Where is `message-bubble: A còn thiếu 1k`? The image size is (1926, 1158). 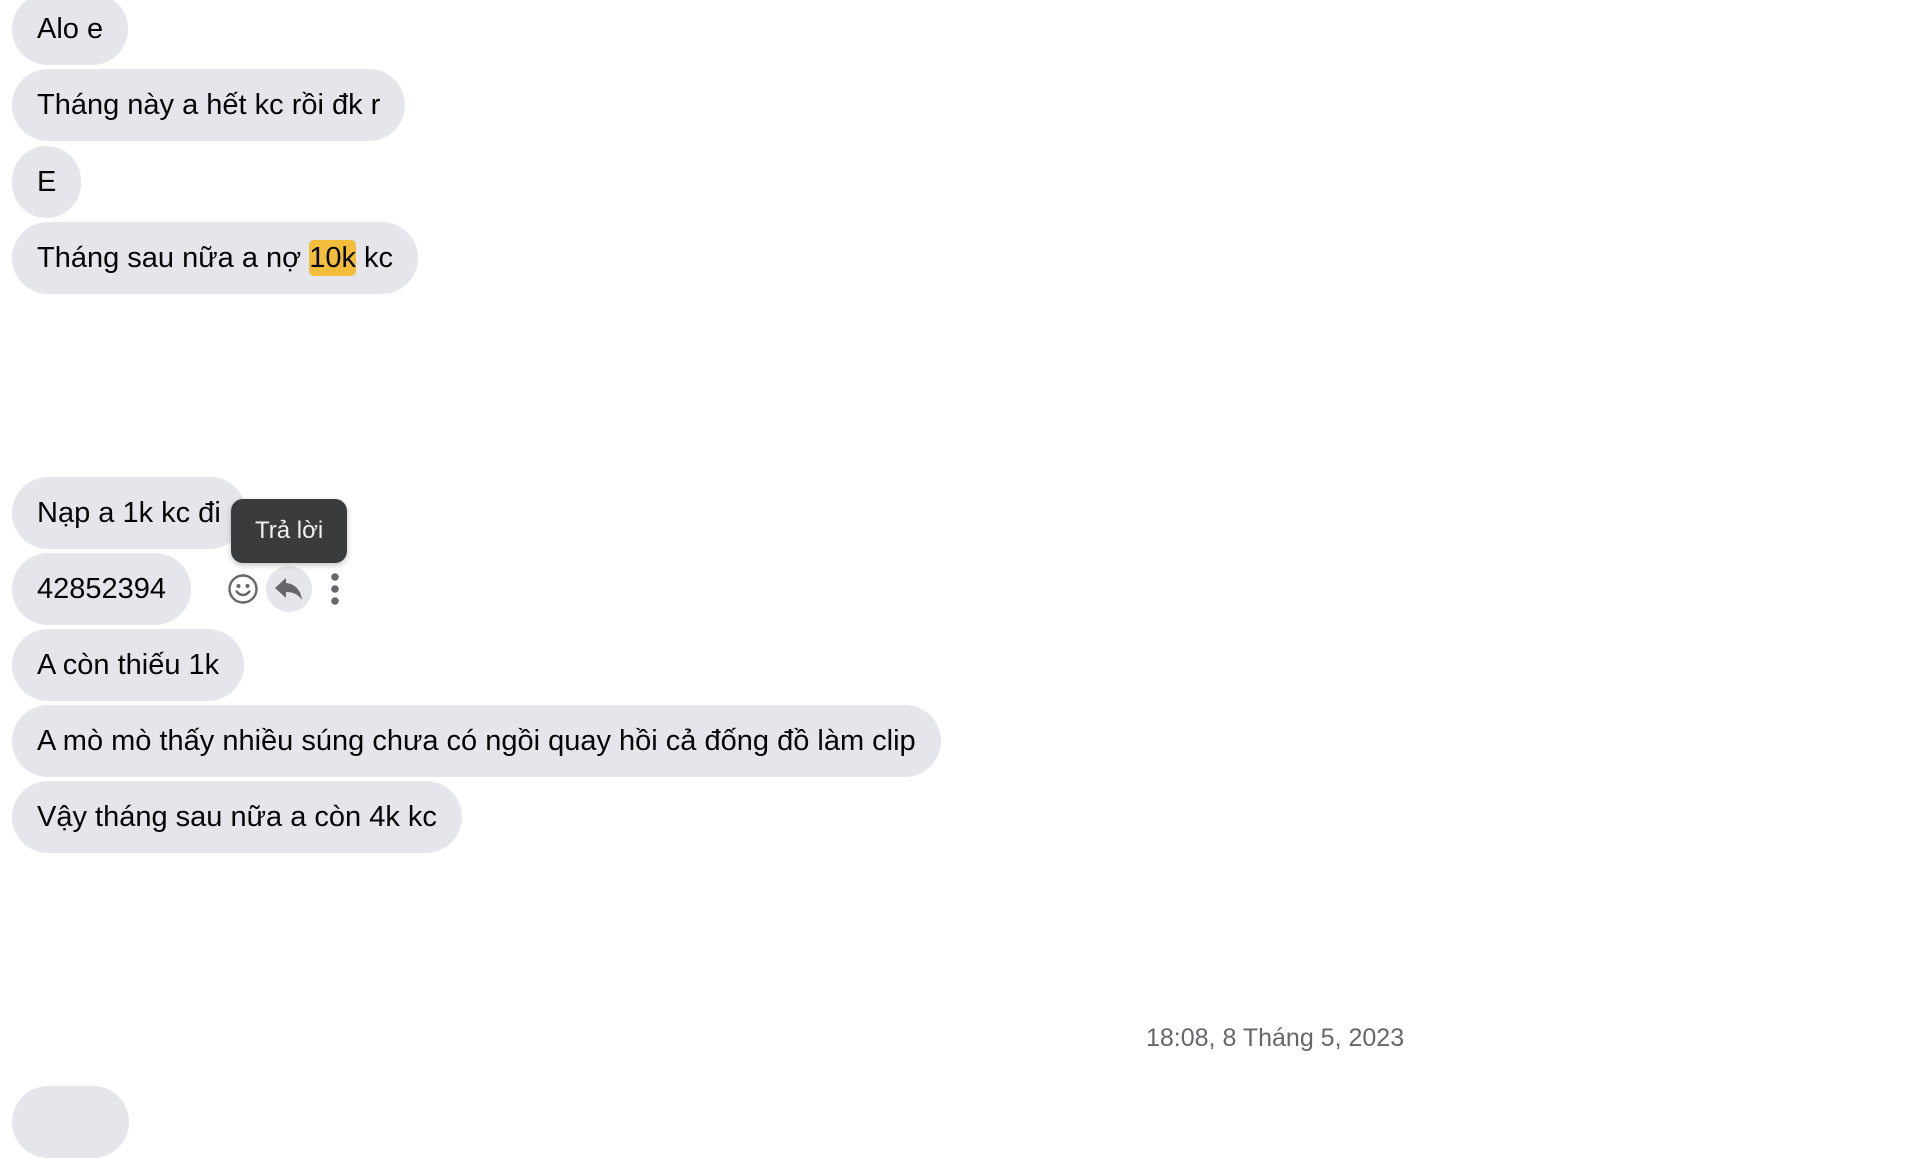 message-bubble: A còn thiếu 1k is located at coordinates (128, 665).